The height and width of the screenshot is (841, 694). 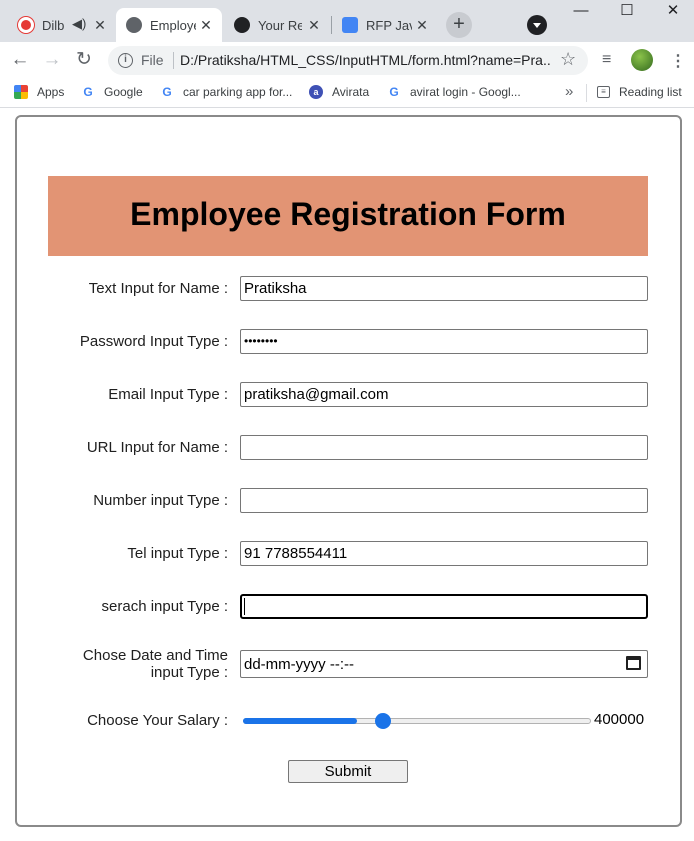 What do you see at coordinates (568, 59) in the screenshot?
I see `bookmark-star-icon: ☆` at bounding box center [568, 59].